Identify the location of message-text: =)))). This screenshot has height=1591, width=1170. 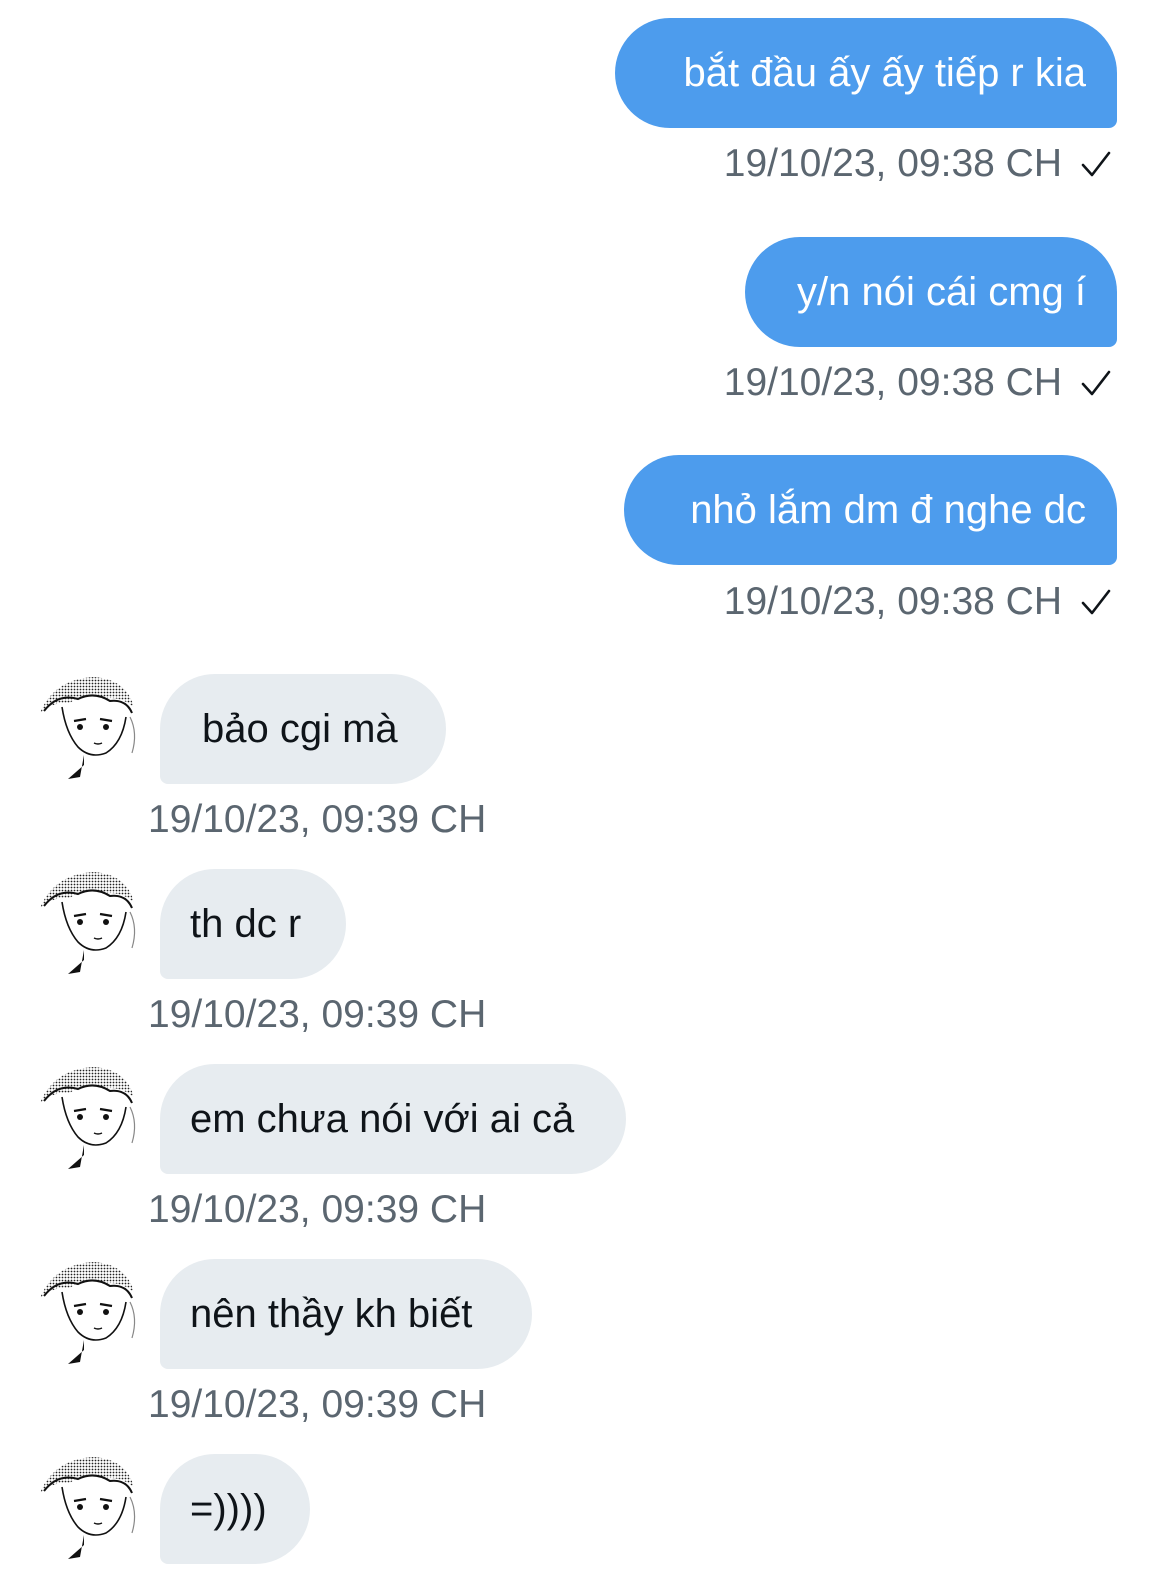
(228, 1509).